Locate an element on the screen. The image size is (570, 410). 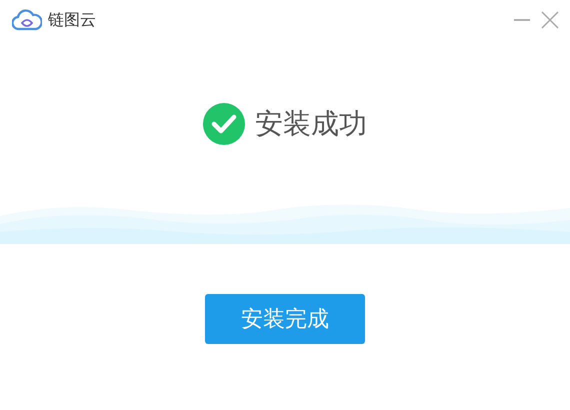
check-icon is located at coordinates (224, 124).